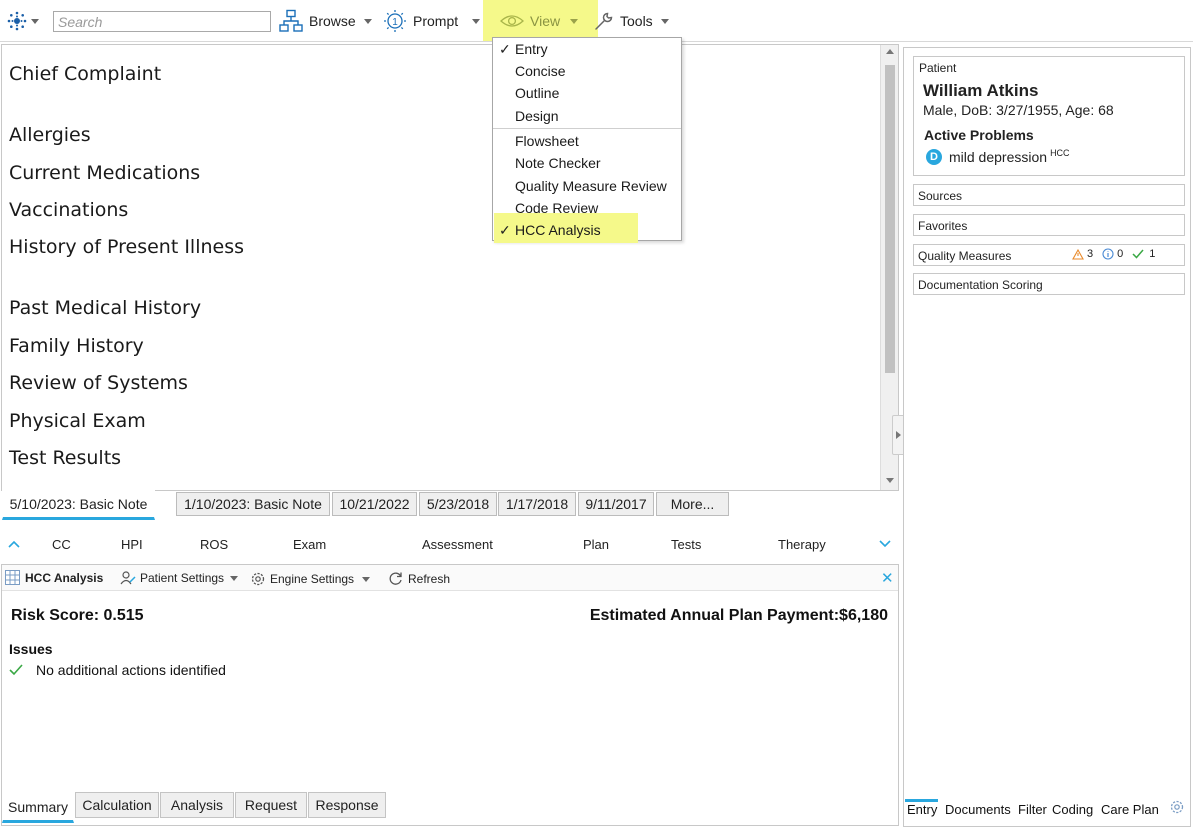 This screenshot has height=830, width=1193. I want to click on documentation-scoring-card: Documentation Scoring, so click(1049, 284).